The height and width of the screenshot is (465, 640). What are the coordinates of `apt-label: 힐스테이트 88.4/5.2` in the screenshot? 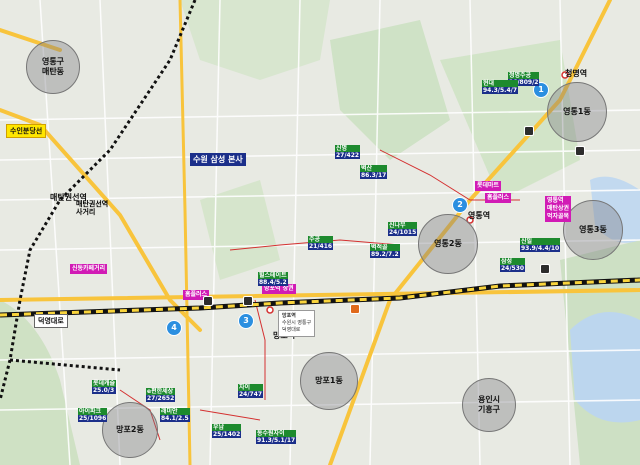 It's located at (273, 279).